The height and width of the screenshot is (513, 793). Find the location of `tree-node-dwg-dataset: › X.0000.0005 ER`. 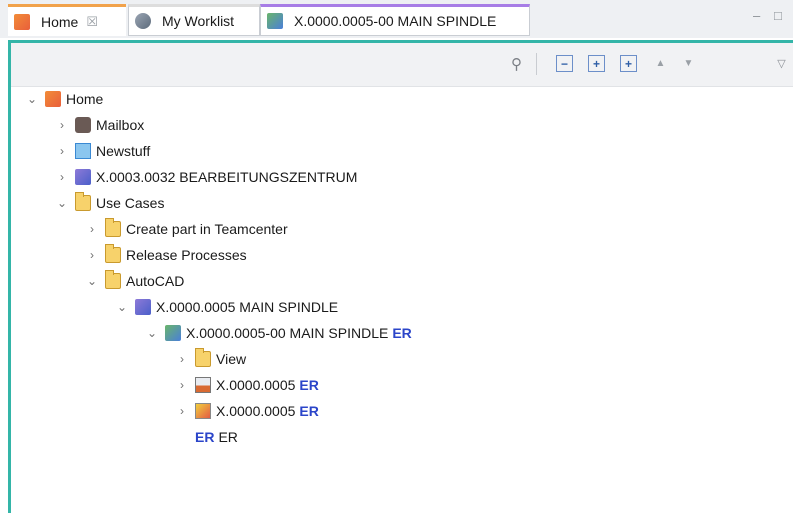

tree-node-dwg-dataset: › X.0000.0005 ER is located at coordinates (247, 385).